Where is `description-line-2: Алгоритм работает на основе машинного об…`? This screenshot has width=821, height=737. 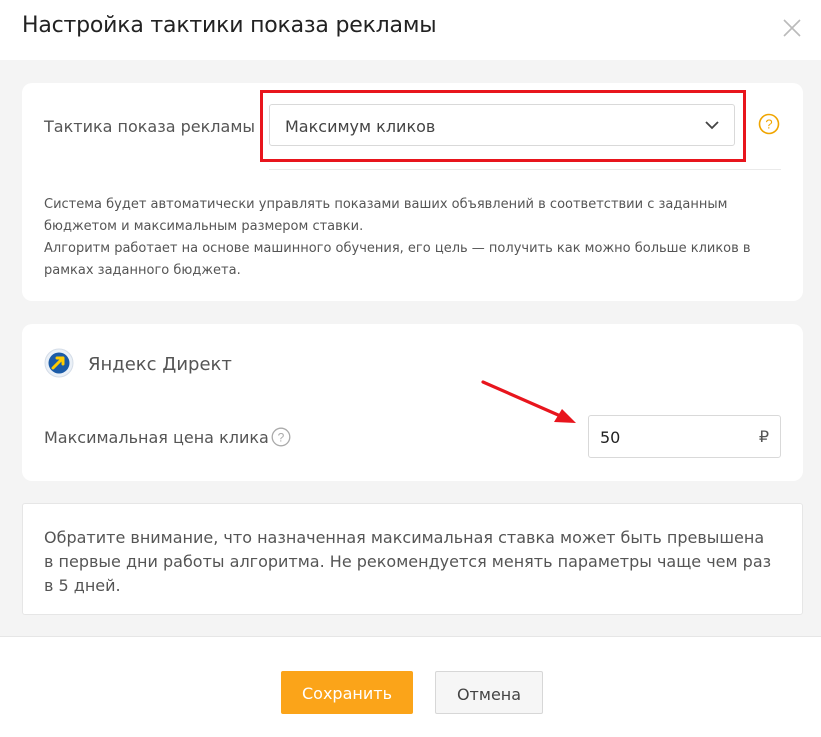
description-line-2: Алгоритм работает на основе машинного об… is located at coordinates (397, 259).